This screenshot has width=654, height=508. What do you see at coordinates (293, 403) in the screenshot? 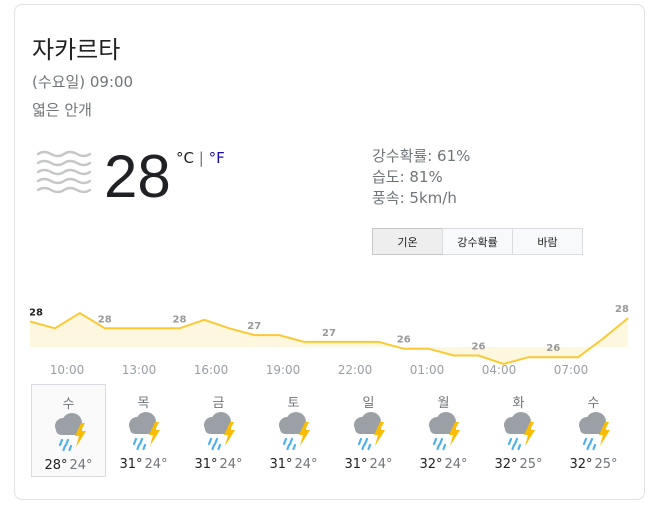
I see `day-name: 토` at bounding box center [293, 403].